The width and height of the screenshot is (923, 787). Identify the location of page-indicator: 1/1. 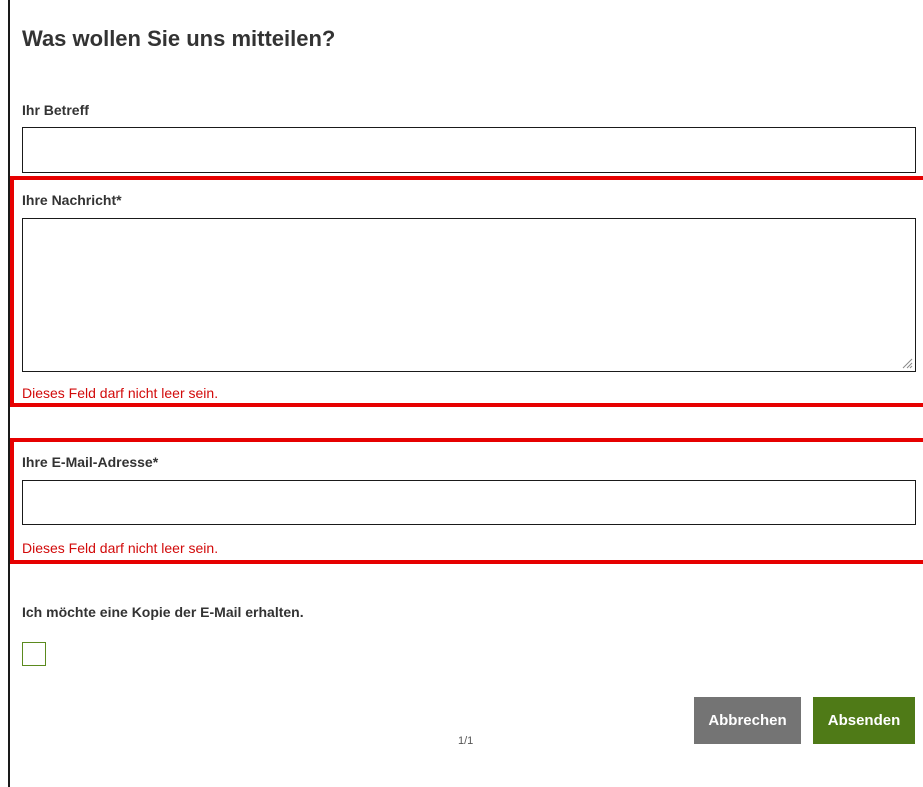
(466, 741).